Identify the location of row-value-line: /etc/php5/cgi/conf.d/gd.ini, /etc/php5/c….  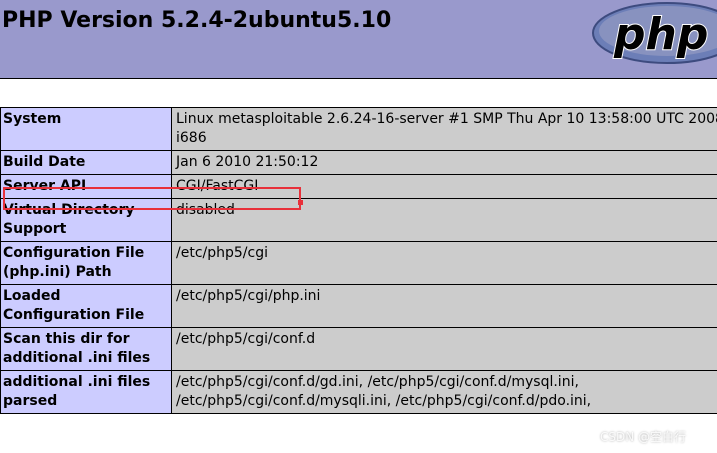
(377, 382).